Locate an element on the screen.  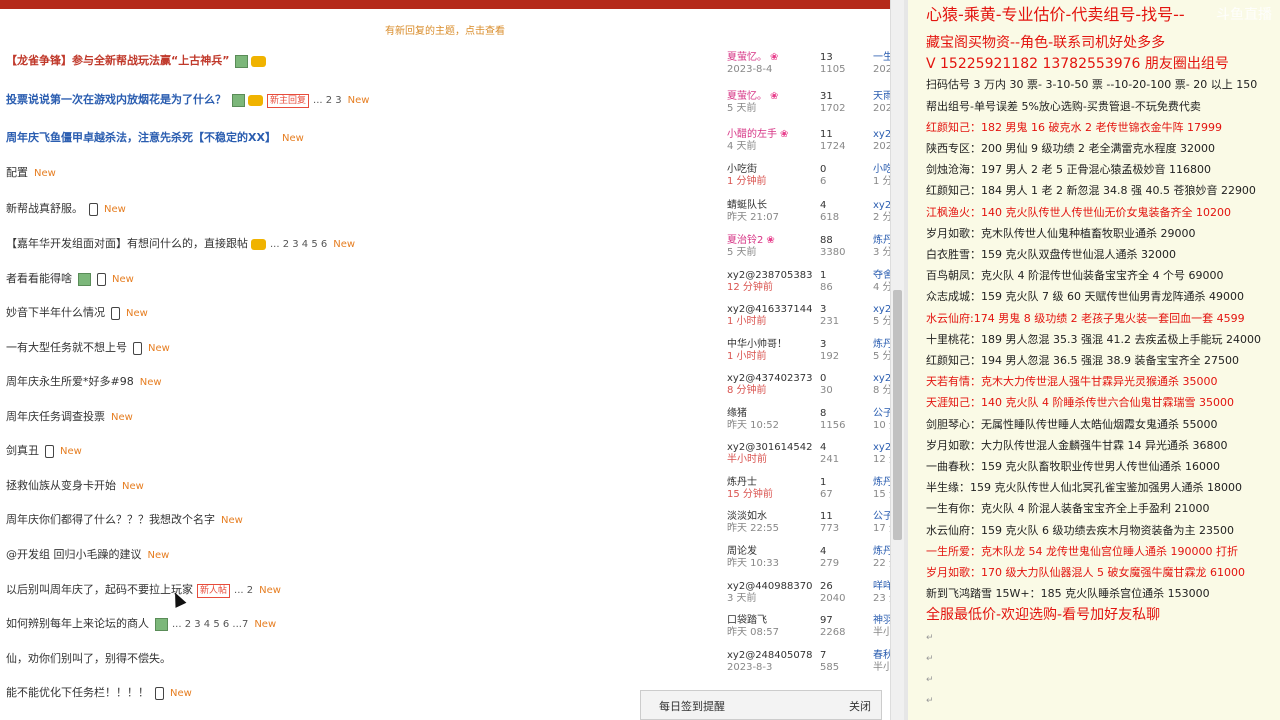
author-name: 缘猪 is located at coordinates (737, 413).